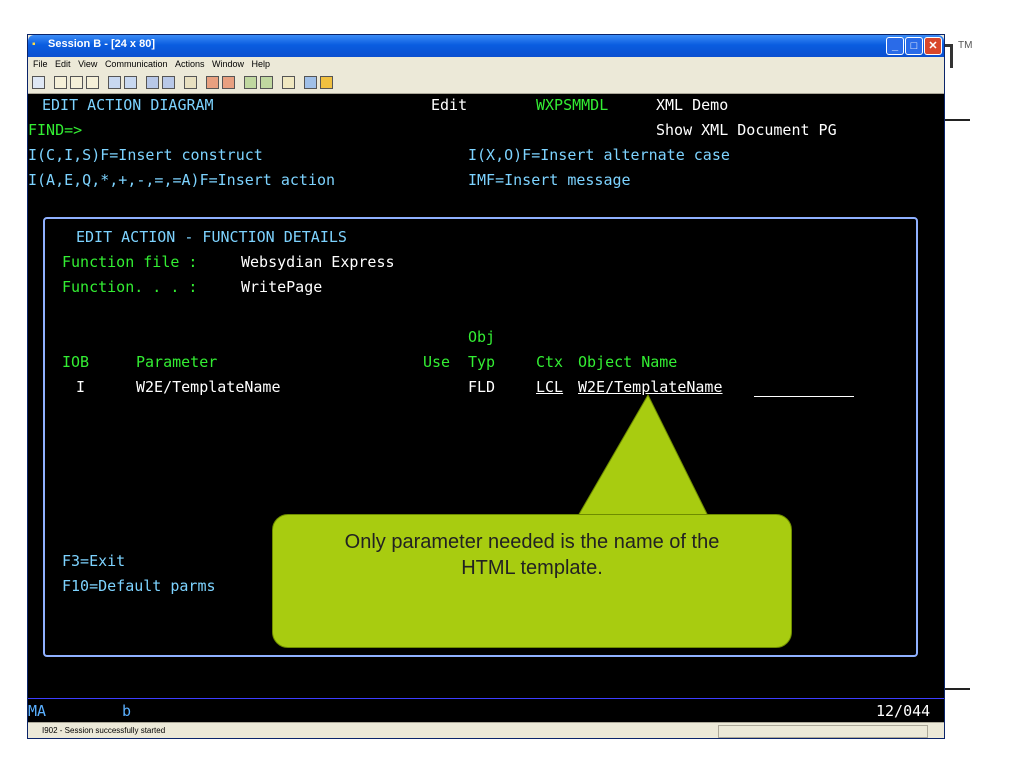 Image resolution: width=1024 pixels, height=768 pixels. I want to click on function-file-value: Websydian Express, so click(318, 262).